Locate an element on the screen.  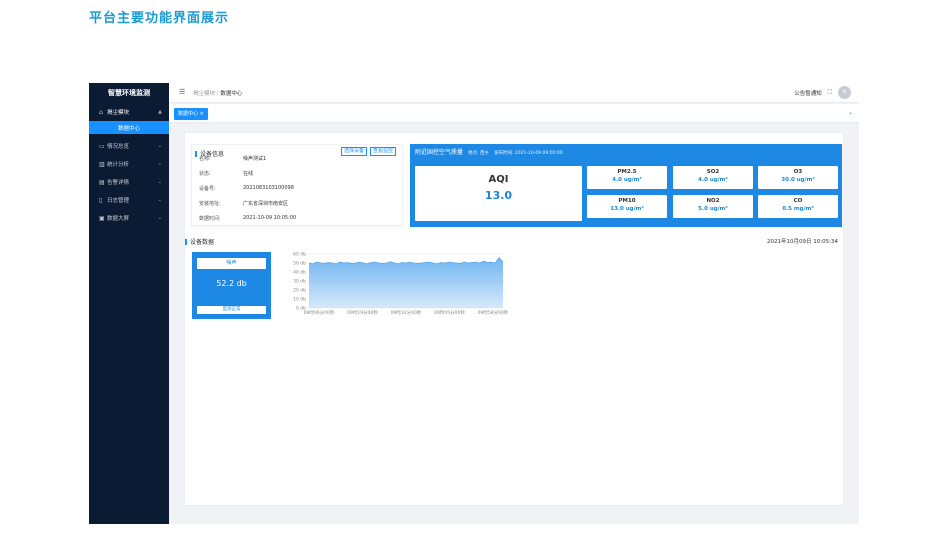
select-device-button: 选择设备 is located at coordinates (353, 151).